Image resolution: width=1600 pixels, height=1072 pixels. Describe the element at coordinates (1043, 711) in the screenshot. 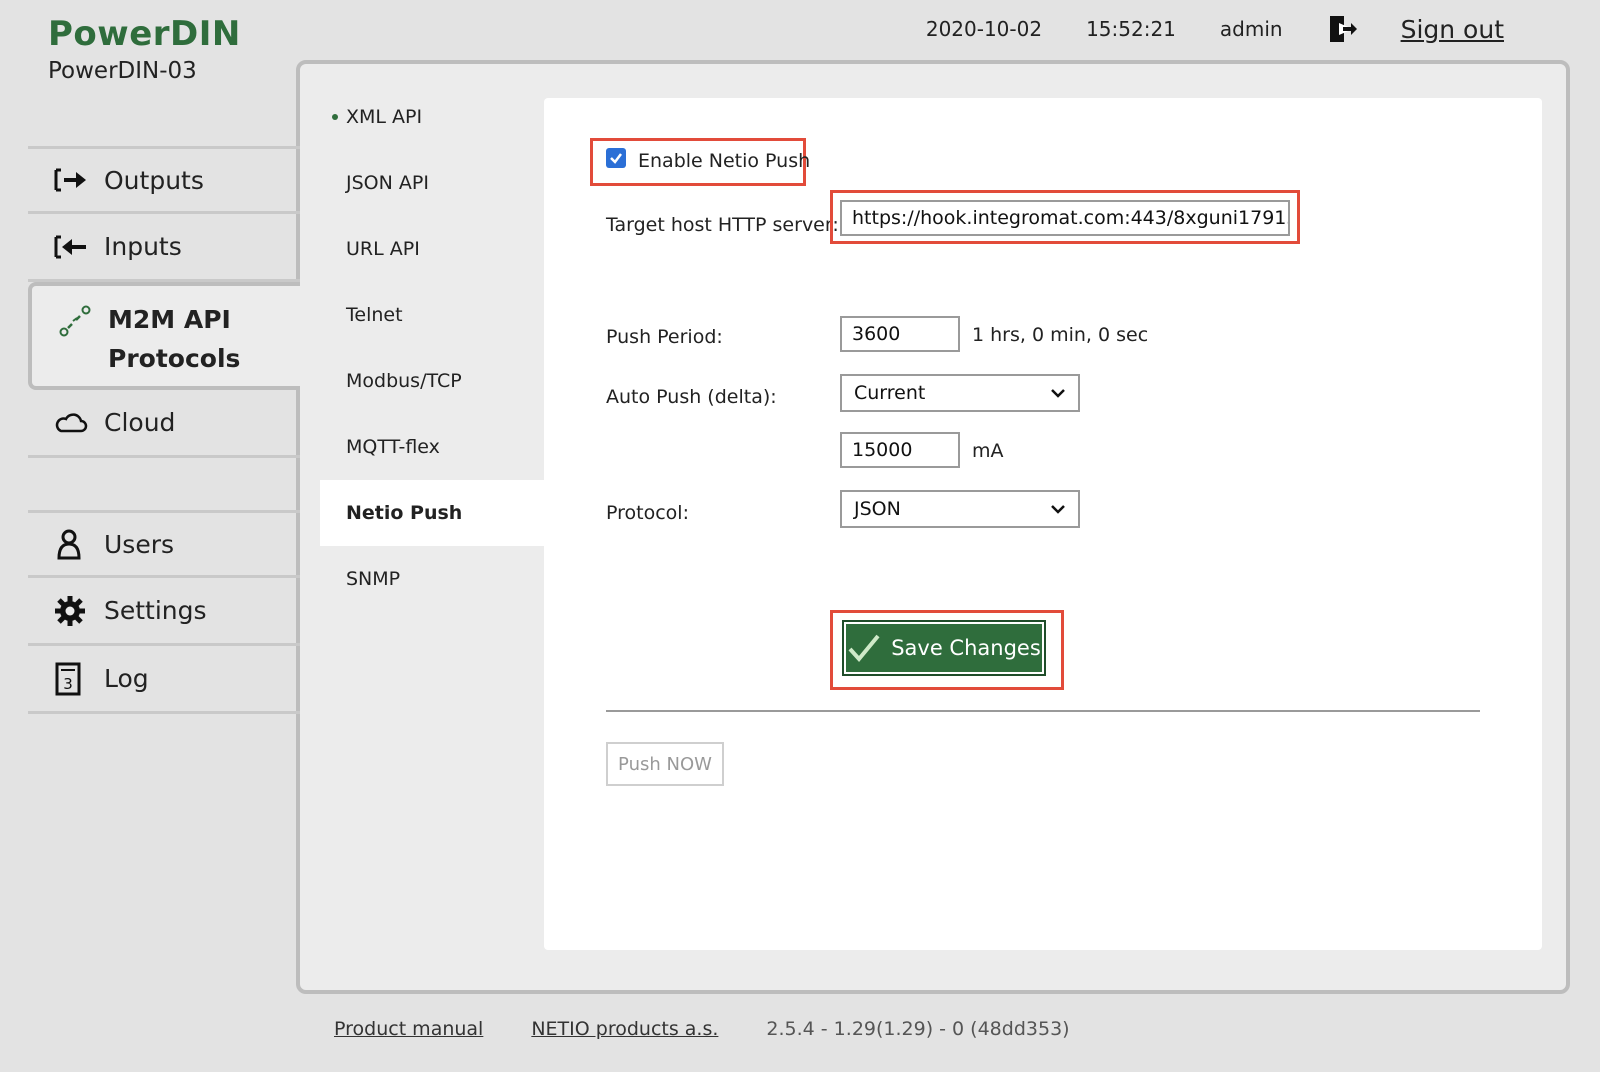

I see `divider` at that location.